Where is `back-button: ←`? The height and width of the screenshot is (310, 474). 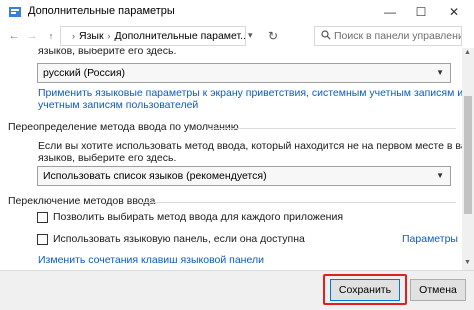 back-button: ← is located at coordinates (14, 36).